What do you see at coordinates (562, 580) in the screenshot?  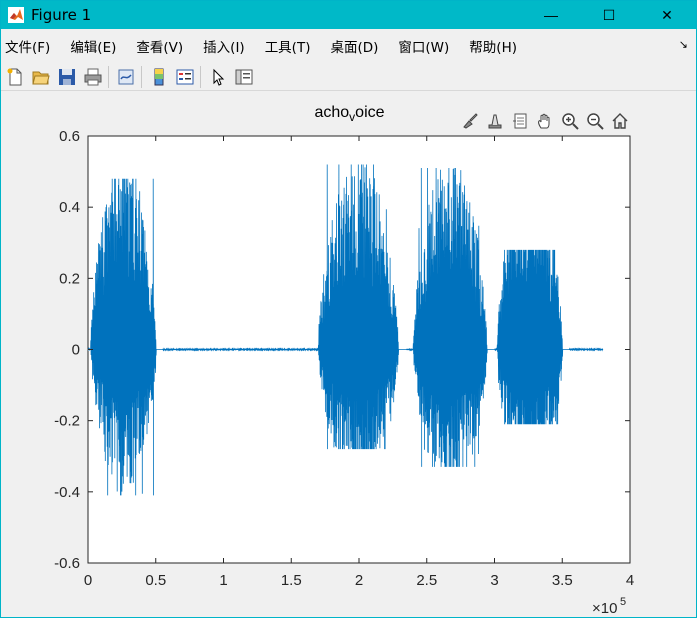 I see `x-tick-label: 3.5` at bounding box center [562, 580].